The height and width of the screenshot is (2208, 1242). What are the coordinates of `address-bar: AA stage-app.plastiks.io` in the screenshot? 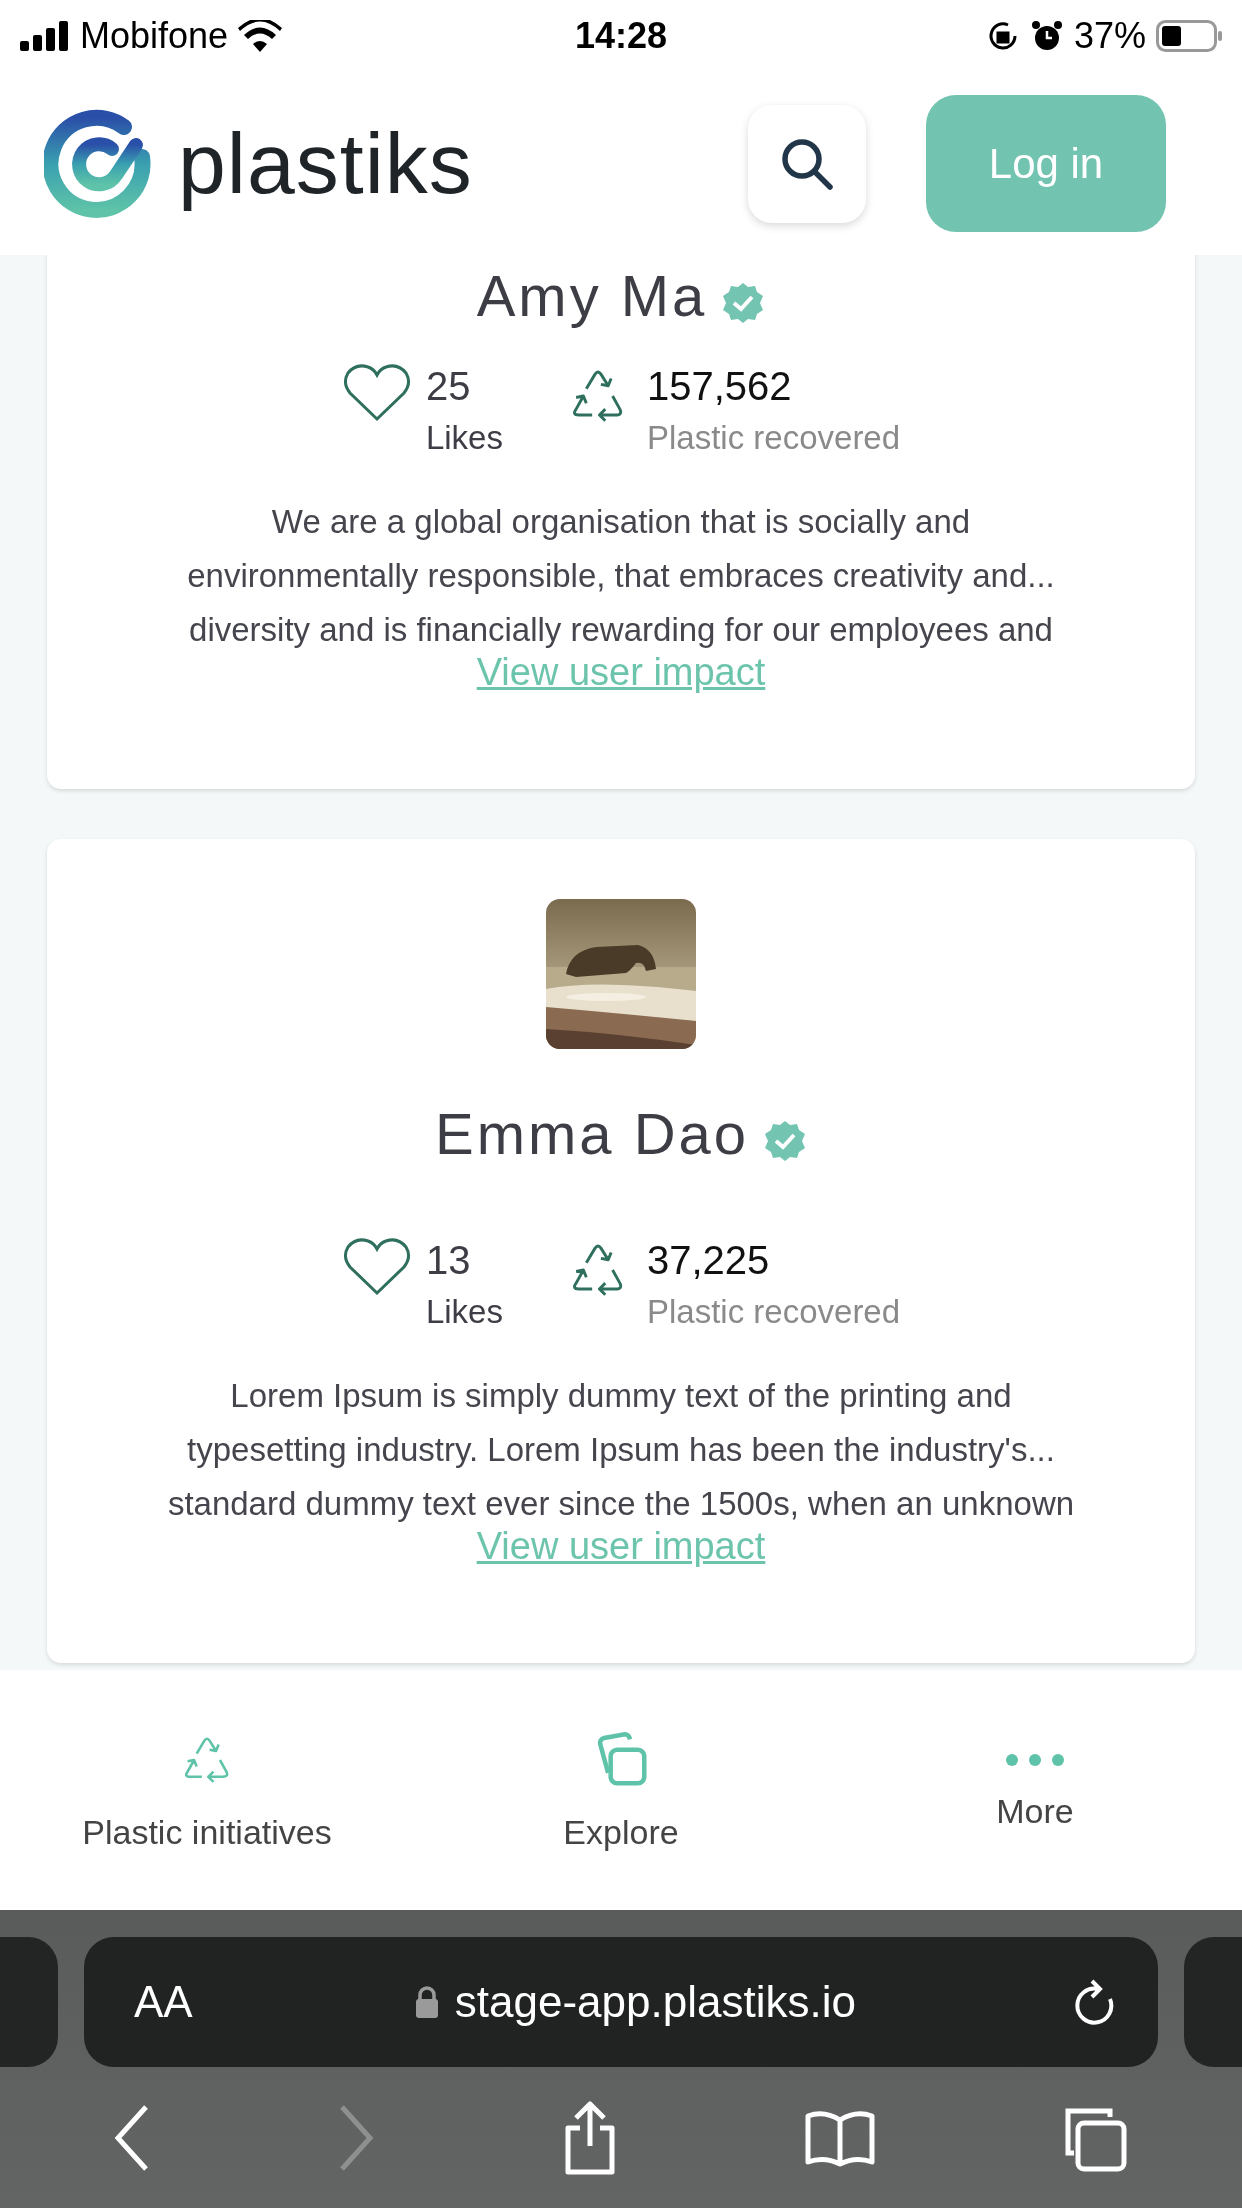 It's located at (621, 2002).